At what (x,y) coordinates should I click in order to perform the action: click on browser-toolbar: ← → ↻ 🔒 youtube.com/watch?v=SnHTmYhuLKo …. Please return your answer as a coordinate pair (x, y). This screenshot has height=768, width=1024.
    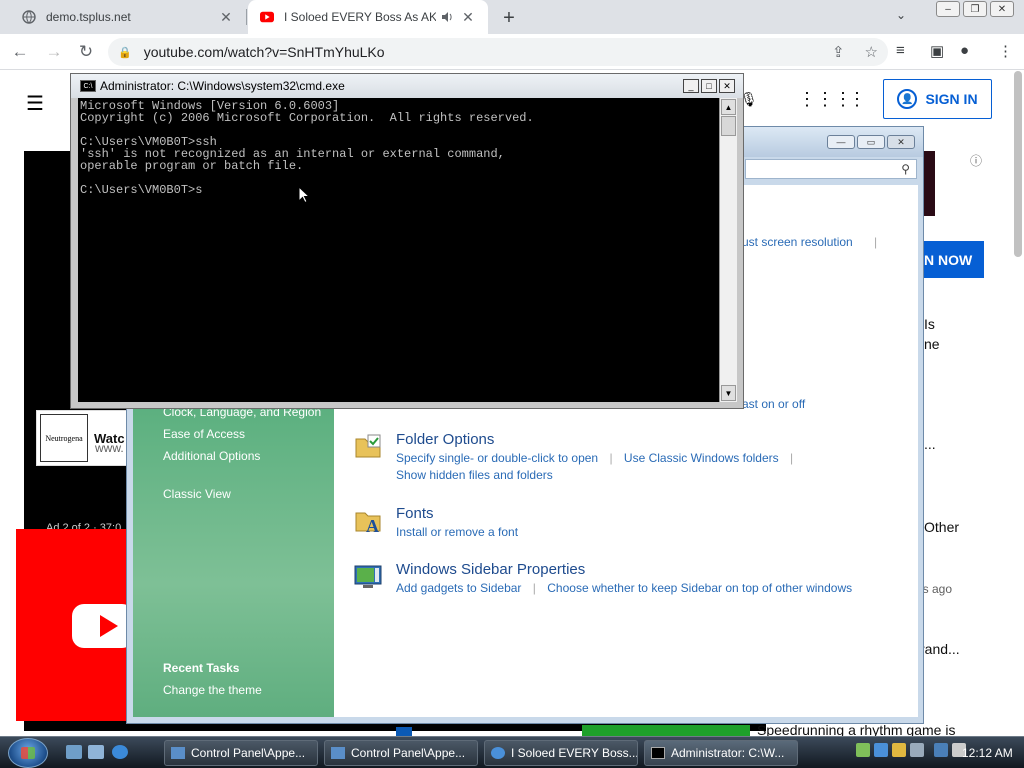
    Looking at the image, I should click on (512, 52).